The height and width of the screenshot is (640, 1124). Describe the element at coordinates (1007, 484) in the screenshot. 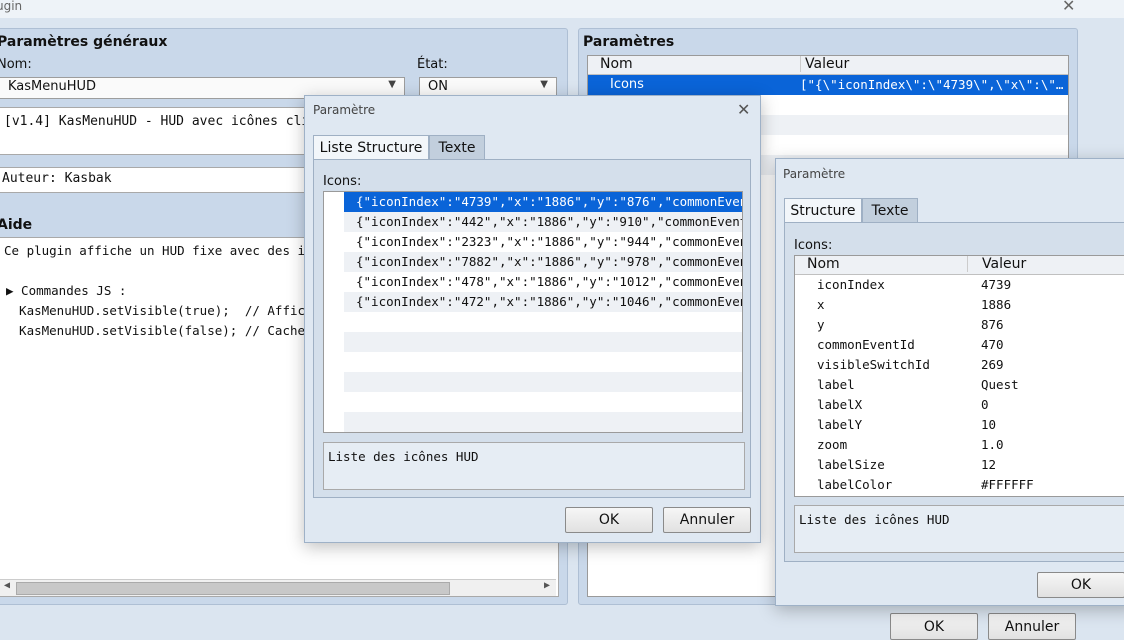

I see `row-value: #FFFFFF` at that location.